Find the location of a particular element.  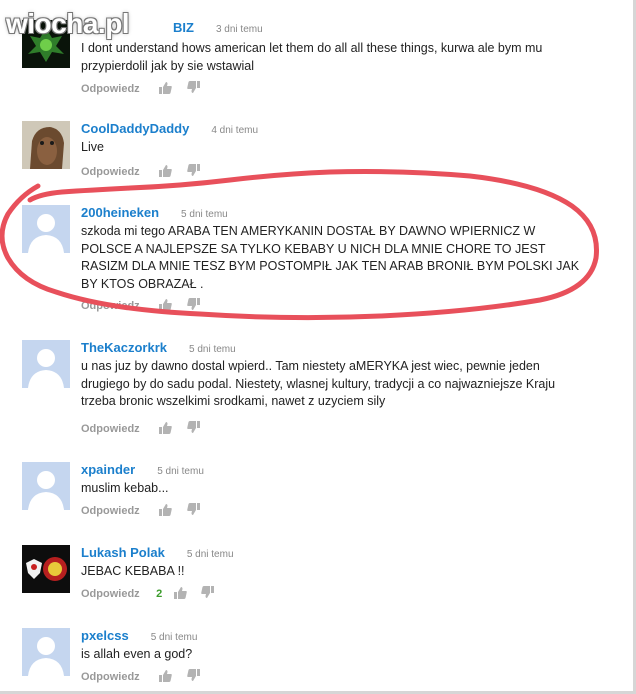

comment-text: JEBAC KEBABA !! is located at coordinates (133, 571).